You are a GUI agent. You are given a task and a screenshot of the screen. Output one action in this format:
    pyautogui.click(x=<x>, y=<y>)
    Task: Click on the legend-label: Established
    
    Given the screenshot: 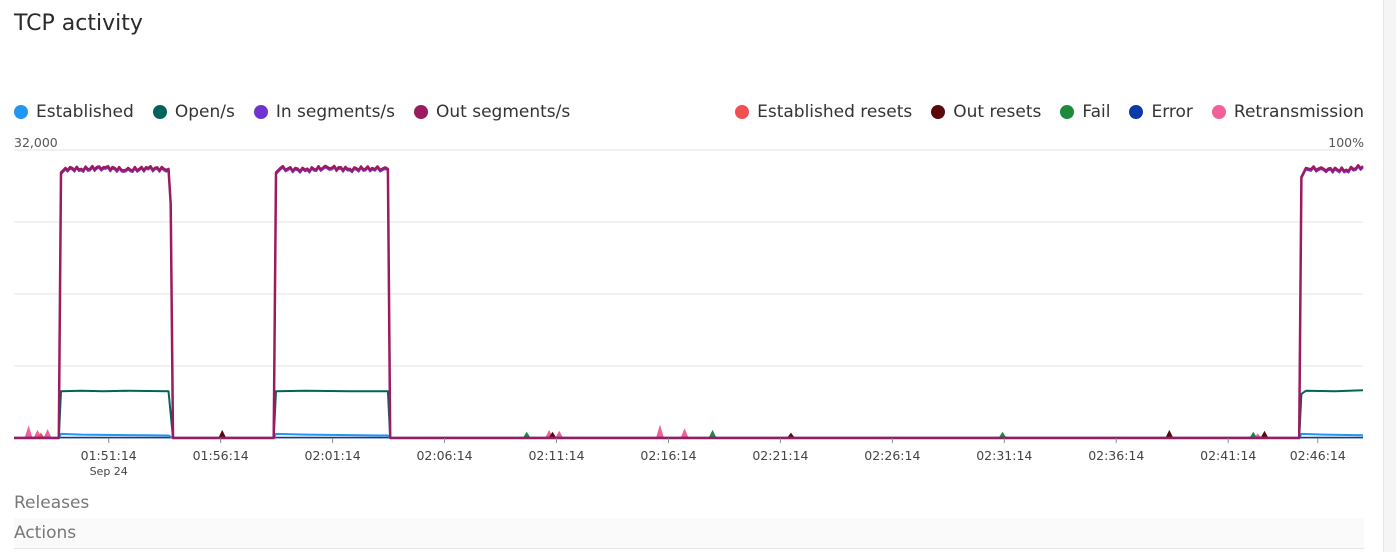 What is the action you would take?
    pyautogui.click(x=85, y=112)
    